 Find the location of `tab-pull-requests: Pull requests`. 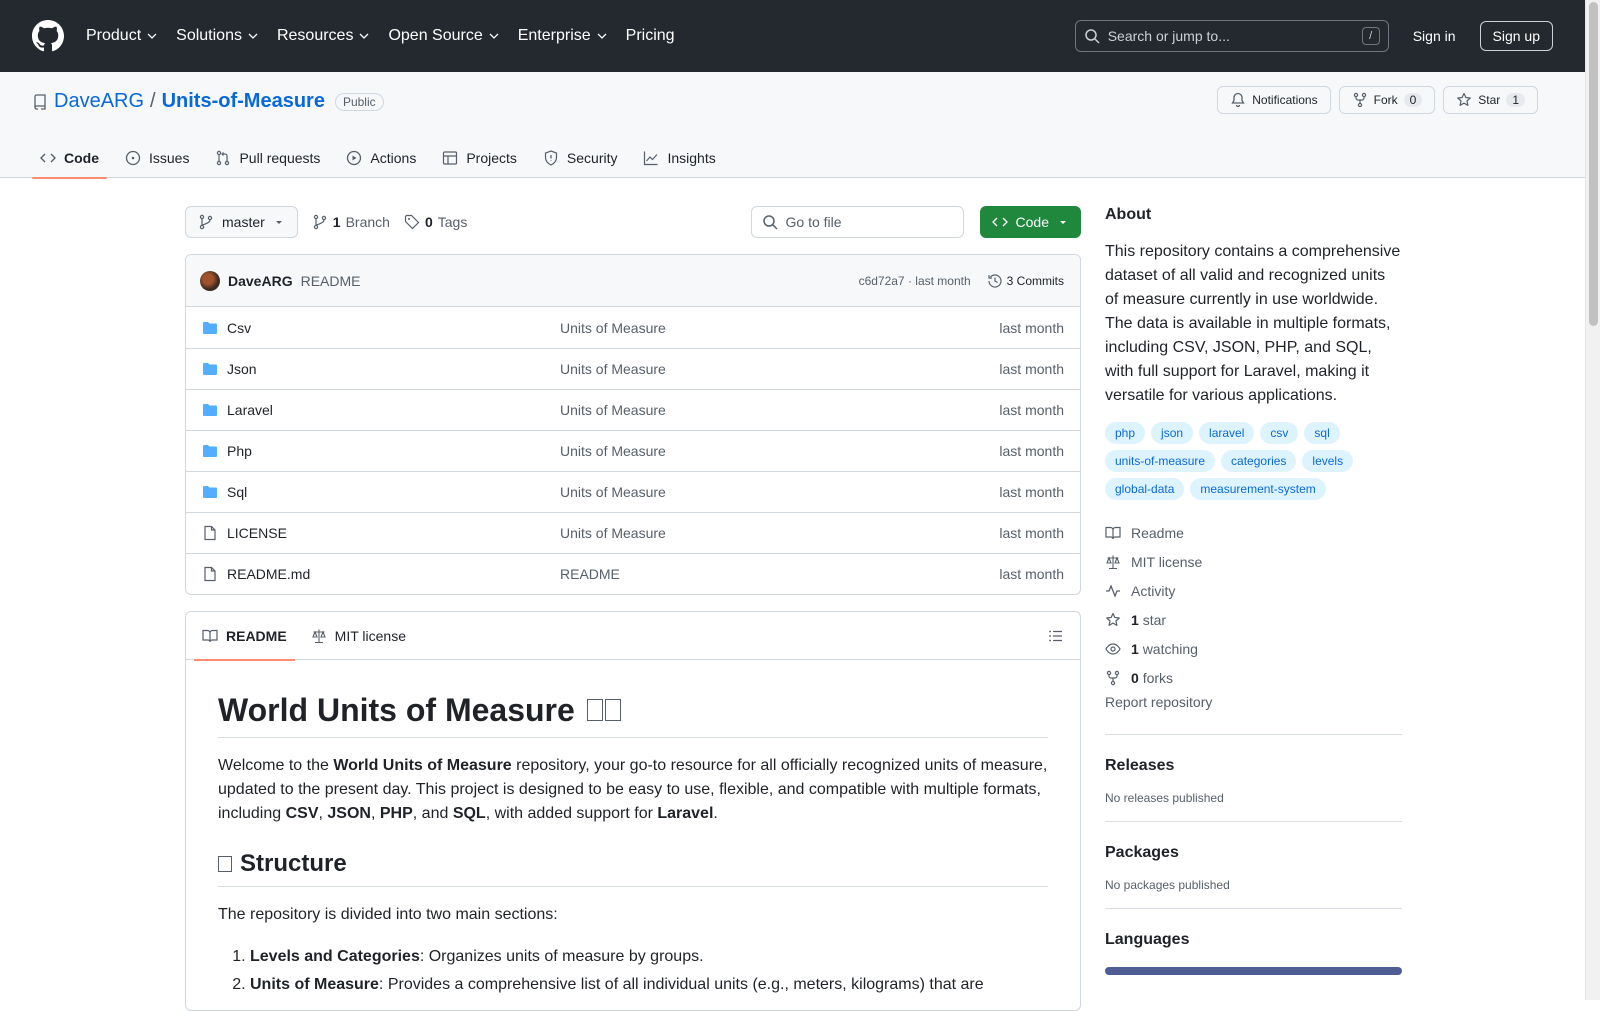

tab-pull-requests: Pull requests is located at coordinates (267, 158).